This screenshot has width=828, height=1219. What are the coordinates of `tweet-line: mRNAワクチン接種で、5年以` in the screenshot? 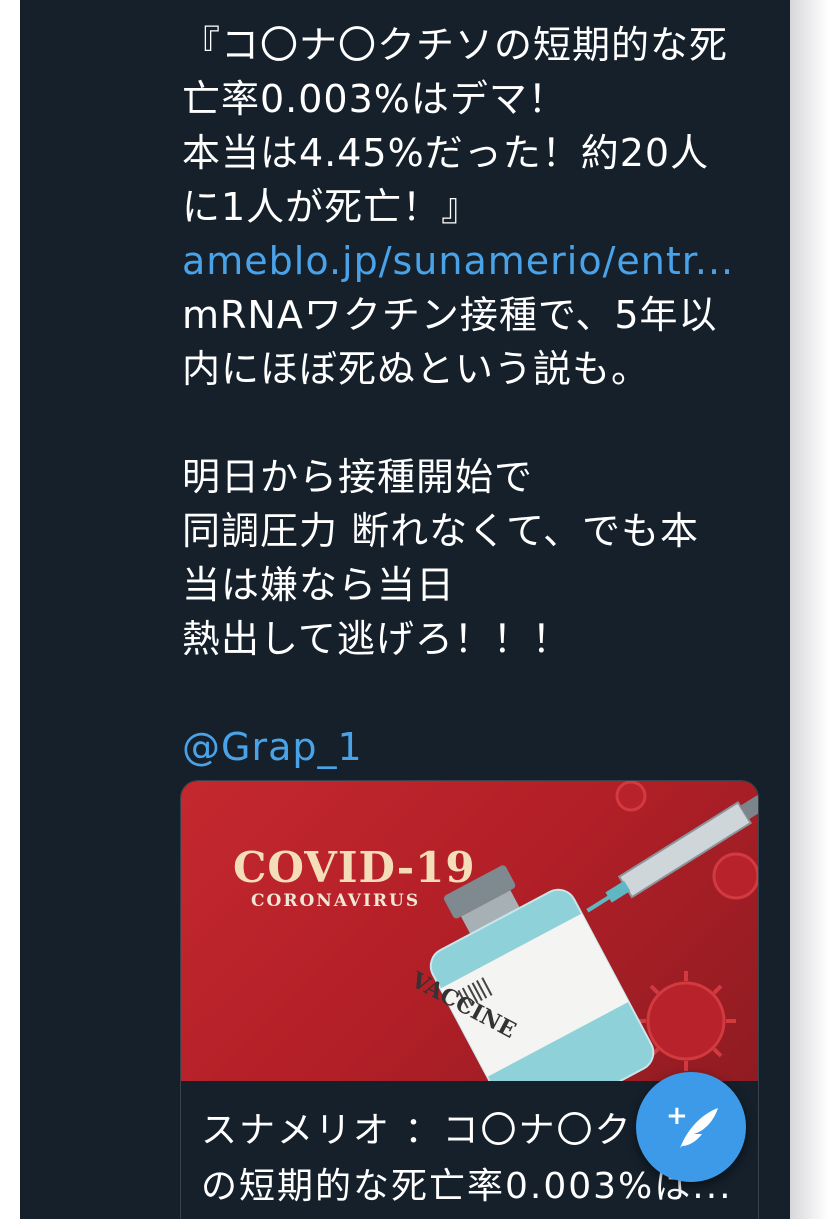 It's located at (450, 315).